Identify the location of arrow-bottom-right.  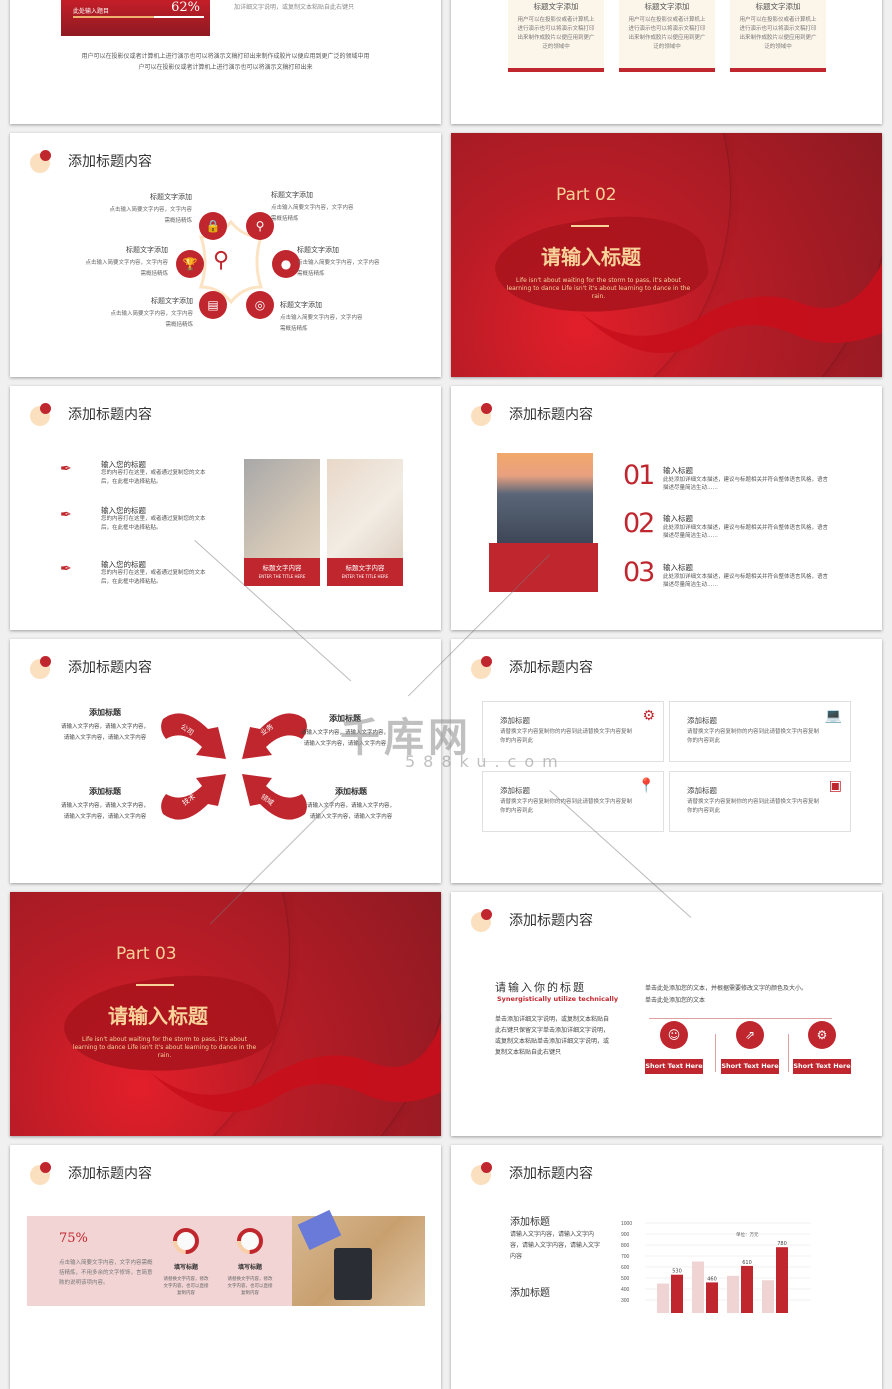
(274, 797).